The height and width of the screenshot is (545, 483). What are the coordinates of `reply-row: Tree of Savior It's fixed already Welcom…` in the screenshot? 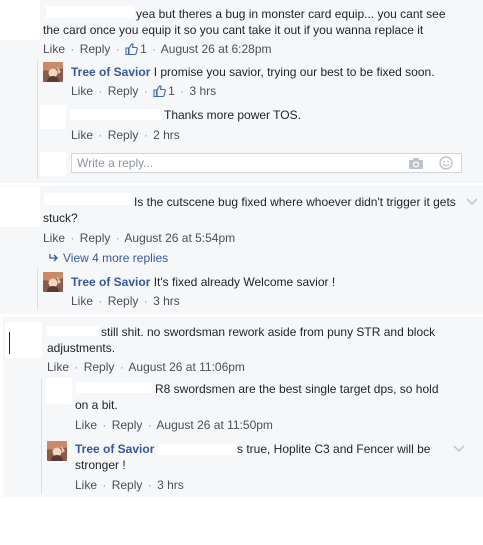 It's located at (203, 282).